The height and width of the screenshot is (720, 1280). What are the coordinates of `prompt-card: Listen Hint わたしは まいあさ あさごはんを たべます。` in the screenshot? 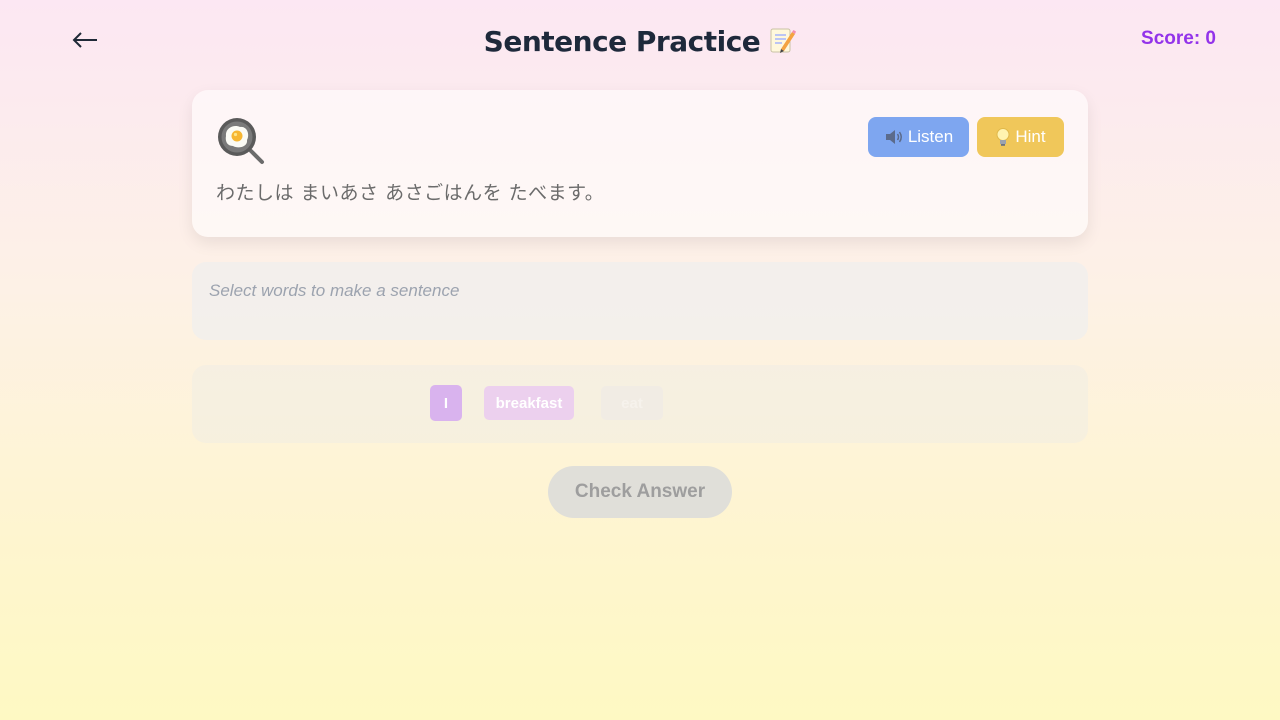 It's located at (640, 163).